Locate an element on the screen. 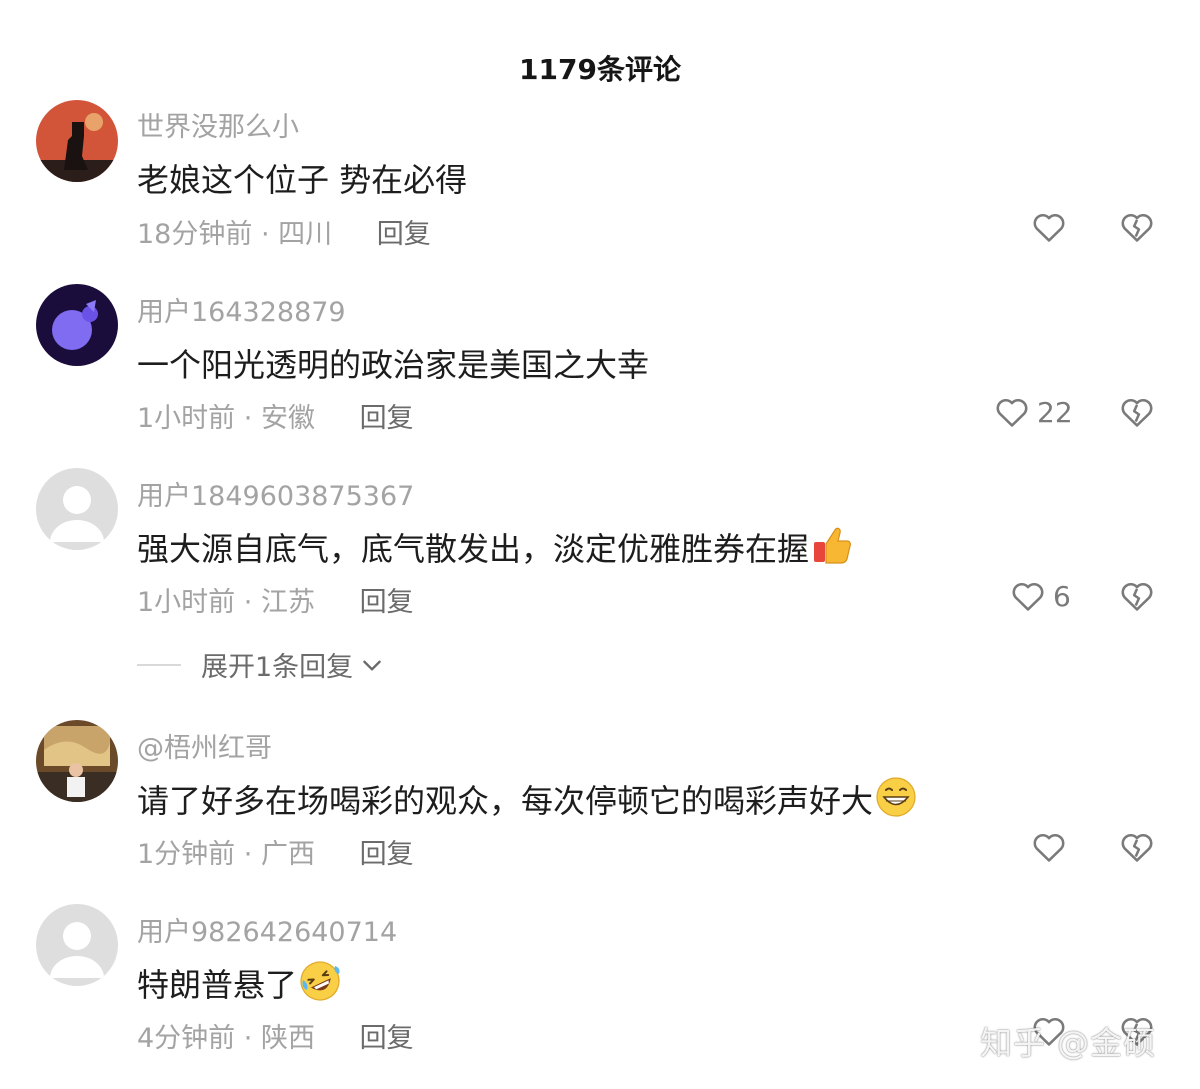  comment-meta: 4分钟前 · 陕西 回复 is located at coordinates (275, 1035).